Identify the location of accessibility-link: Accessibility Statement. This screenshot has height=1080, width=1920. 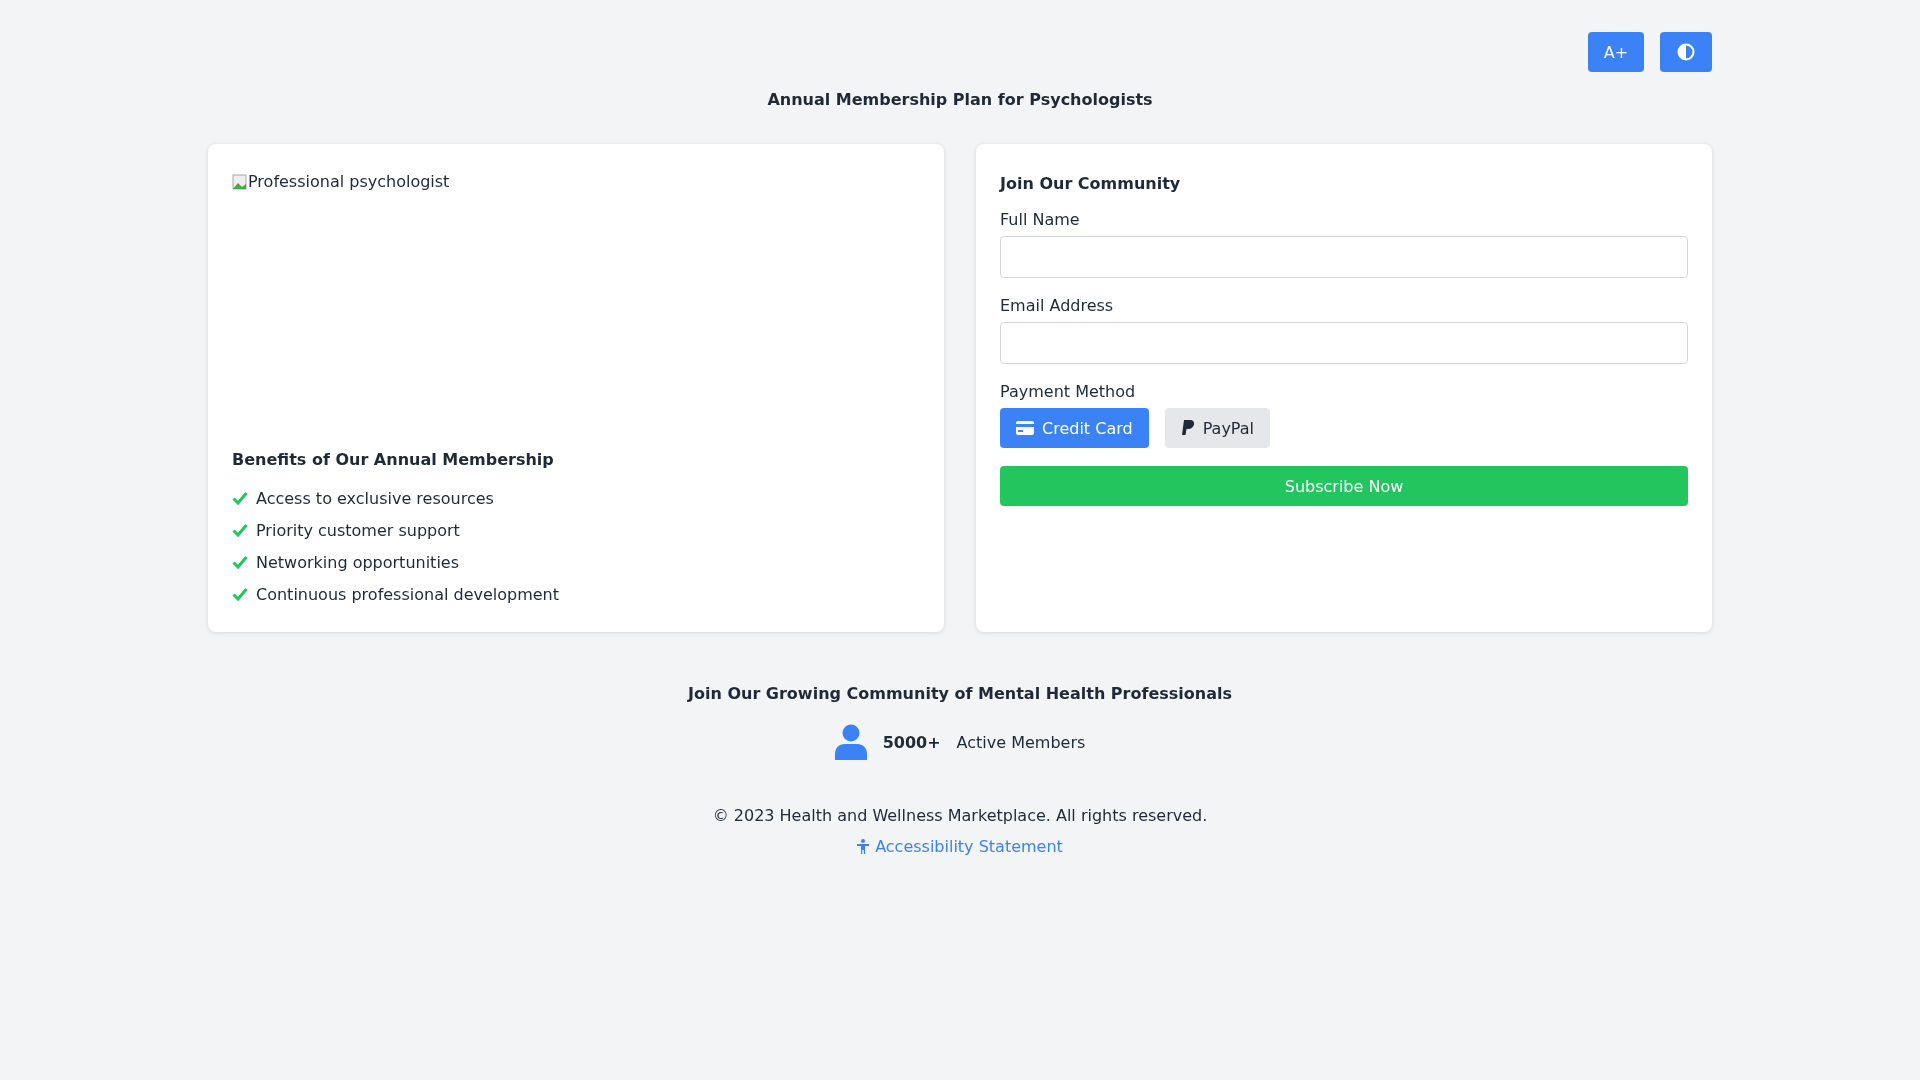
(960, 846).